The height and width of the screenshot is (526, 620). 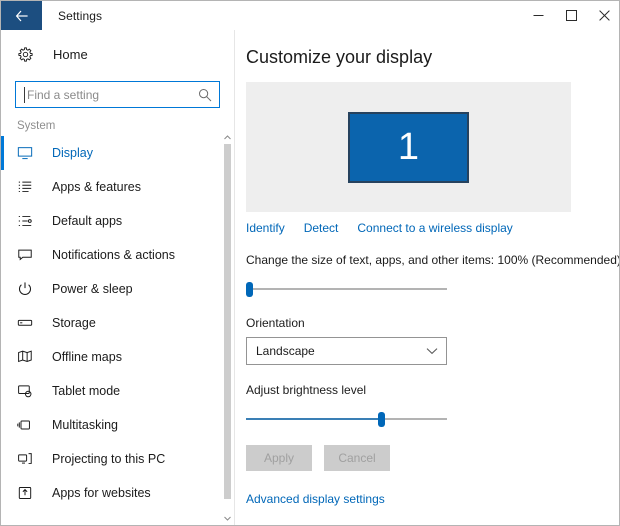 I want to click on scroll-up-icon, so click(x=227, y=137).